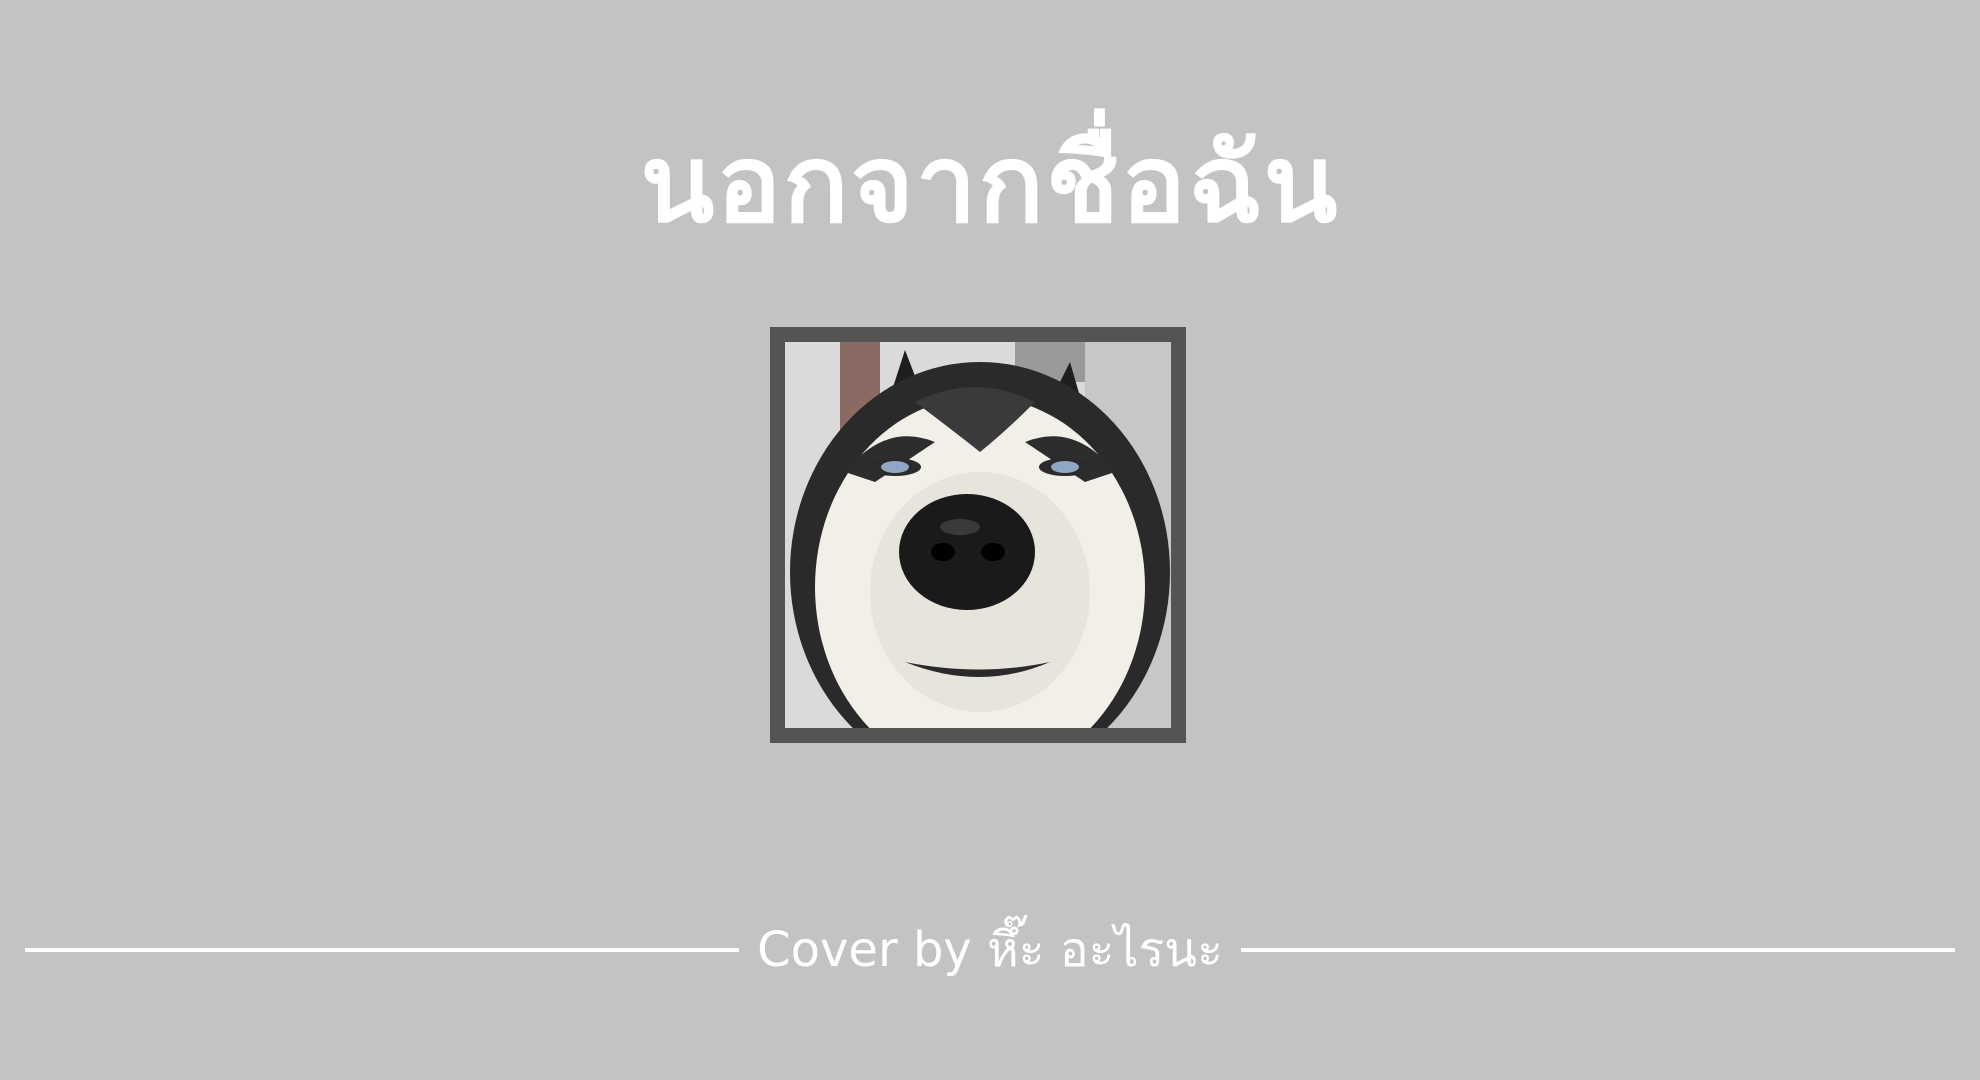 This screenshot has height=1080, width=1980. I want to click on right-divider-line, so click(1597, 950).